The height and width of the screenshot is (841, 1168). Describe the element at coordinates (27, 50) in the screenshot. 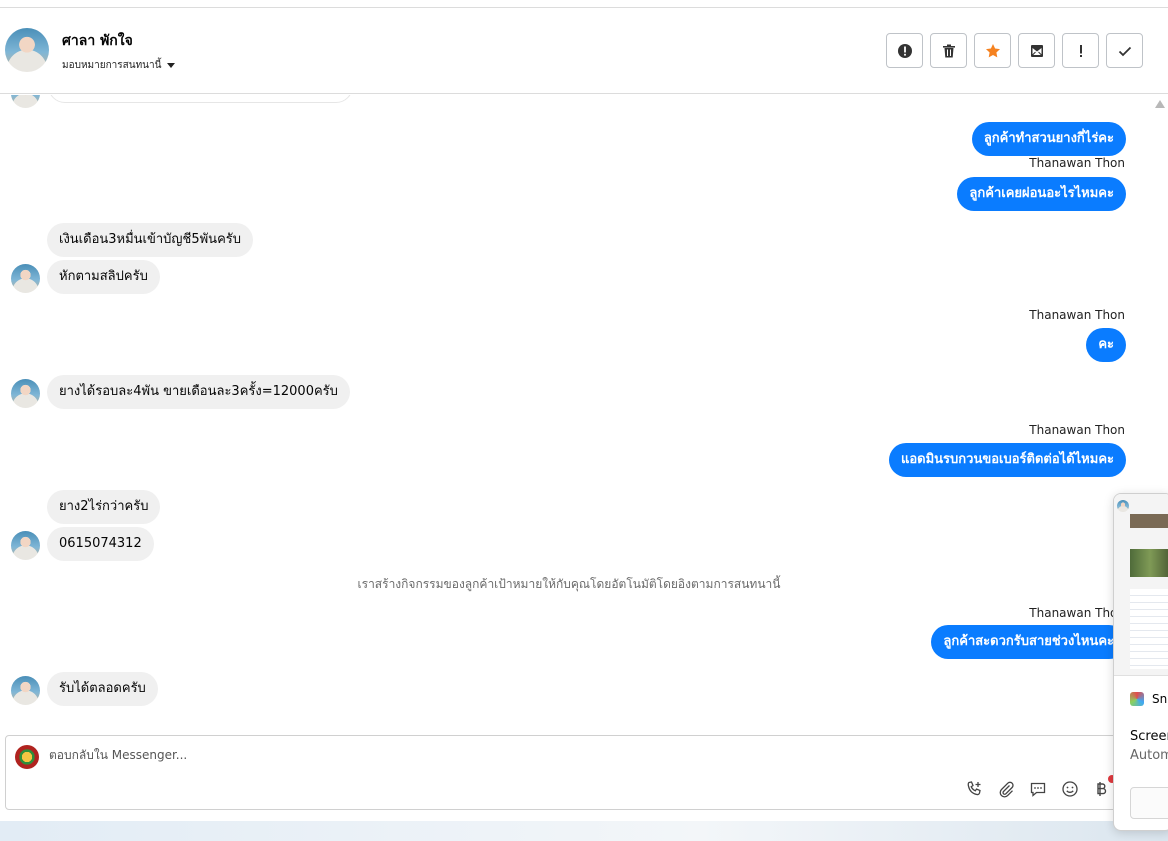

I see `contact-avatar` at that location.